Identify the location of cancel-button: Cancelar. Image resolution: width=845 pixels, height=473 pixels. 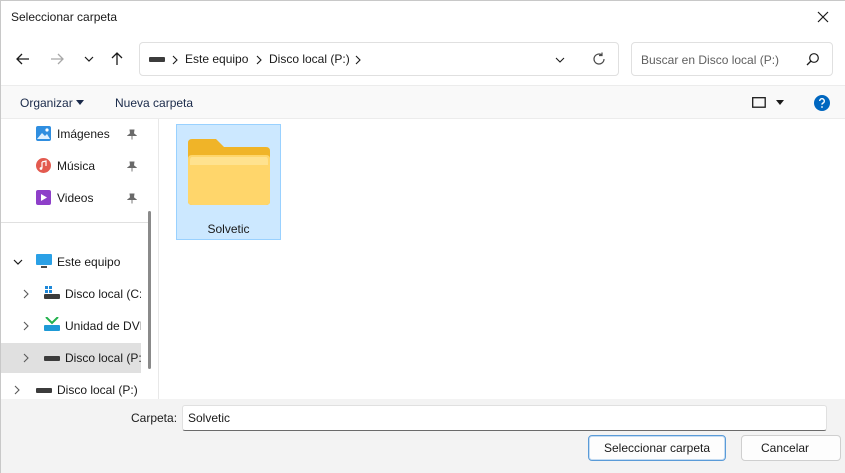
(791, 448).